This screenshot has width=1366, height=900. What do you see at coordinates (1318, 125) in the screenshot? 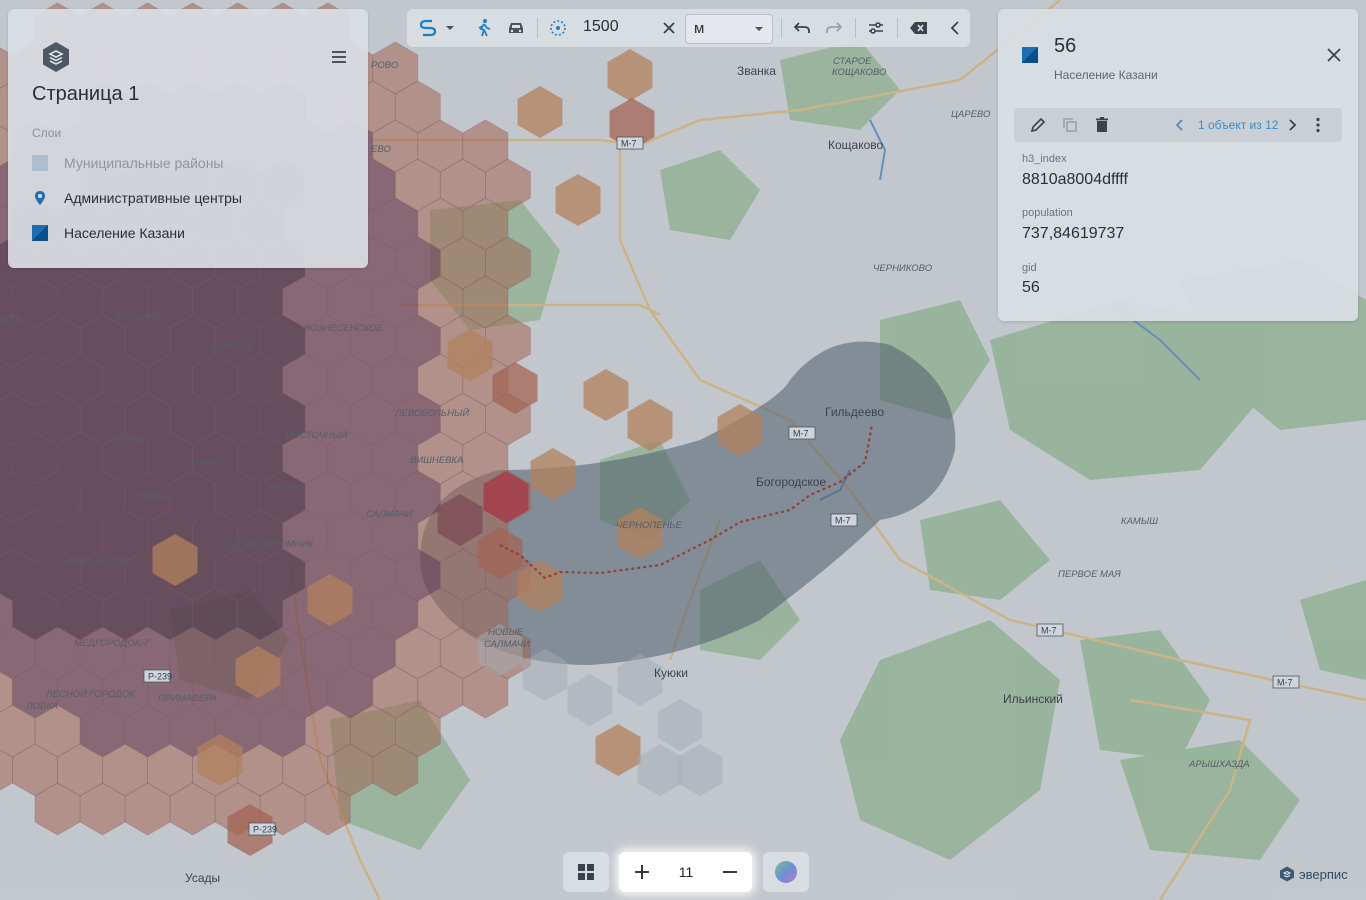
I see `more-vertical-icon` at bounding box center [1318, 125].